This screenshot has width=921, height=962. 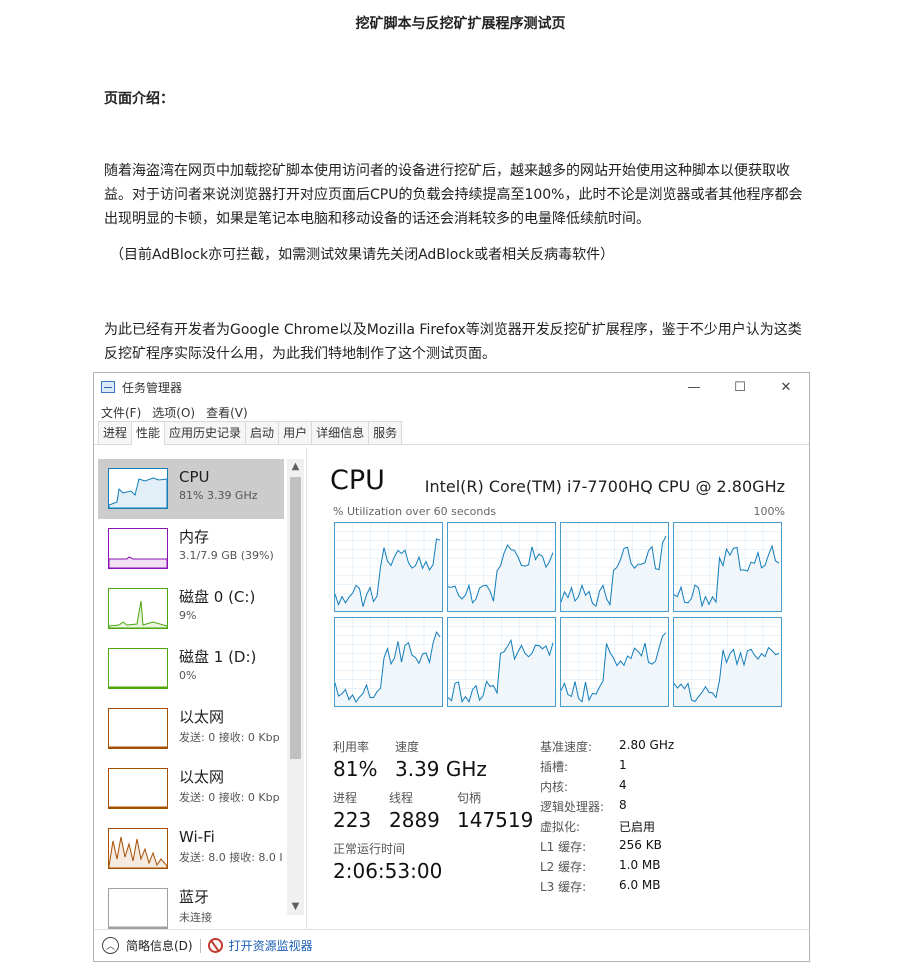 What do you see at coordinates (664, 888) in the screenshot?
I see `spec-row: L3 缓存: 6.0 MB` at bounding box center [664, 888].